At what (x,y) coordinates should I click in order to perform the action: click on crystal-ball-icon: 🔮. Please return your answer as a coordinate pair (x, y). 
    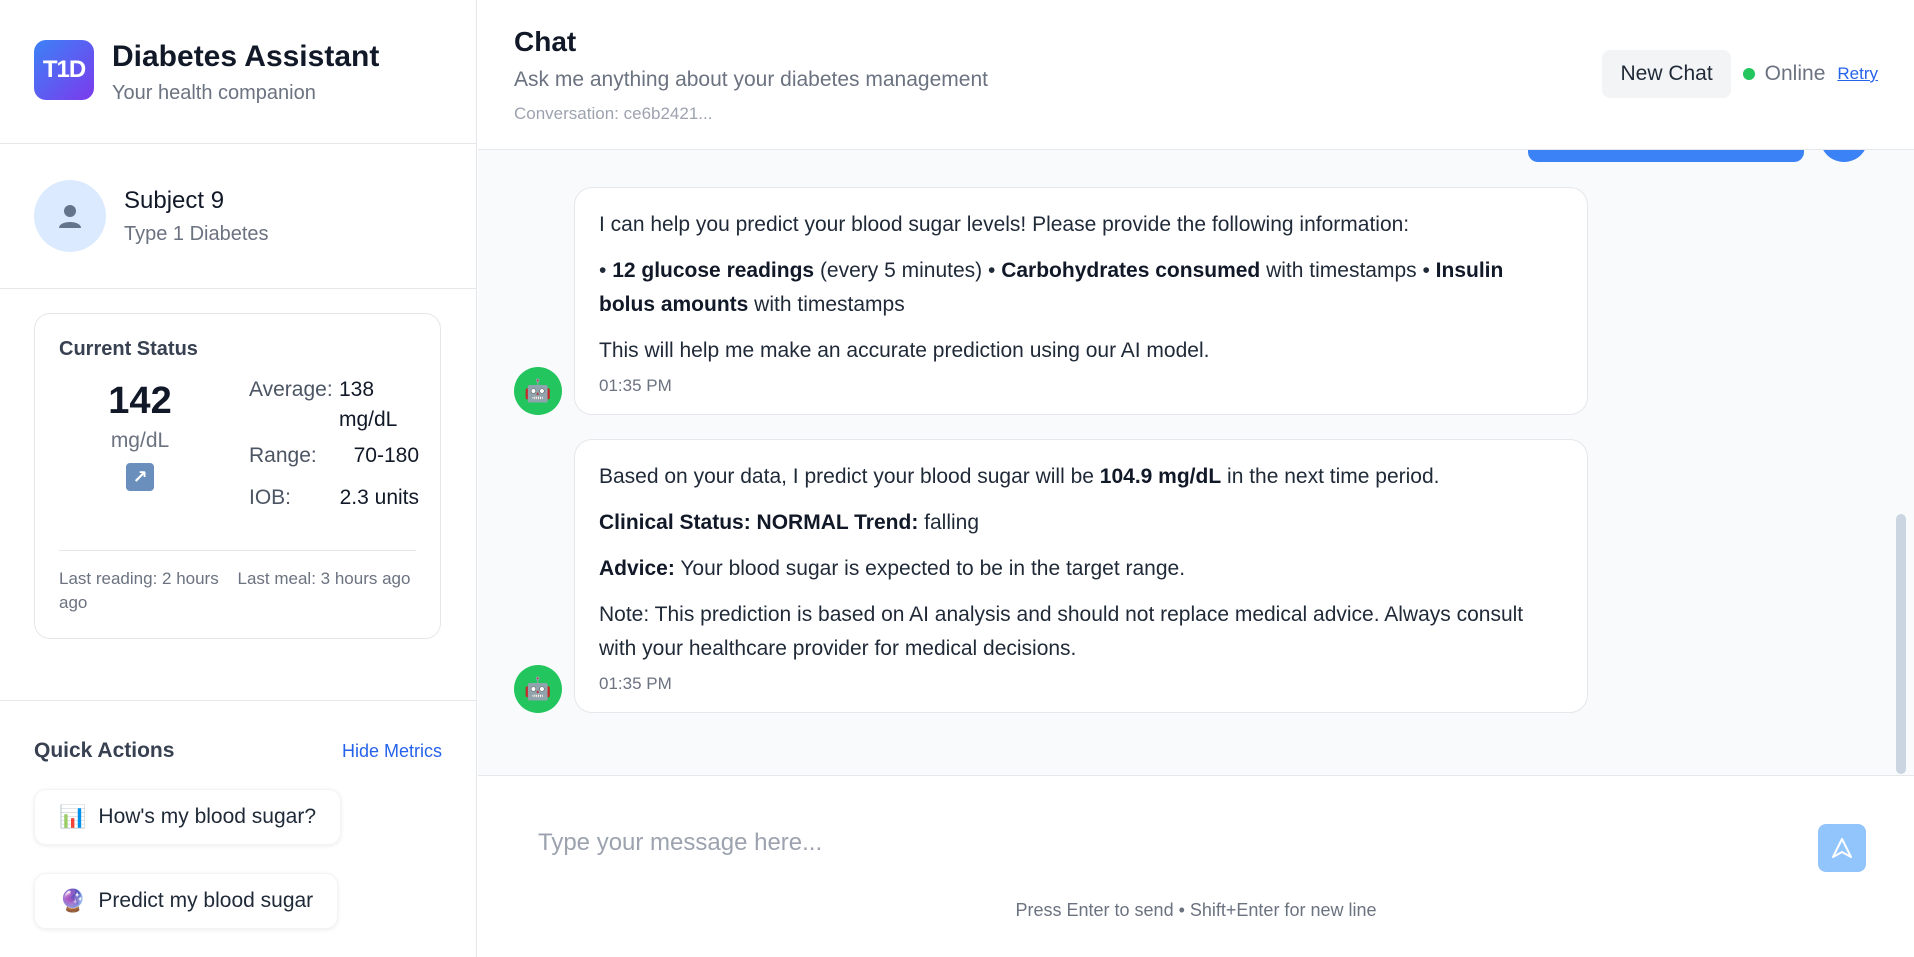
    Looking at the image, I should click on (73, 900).